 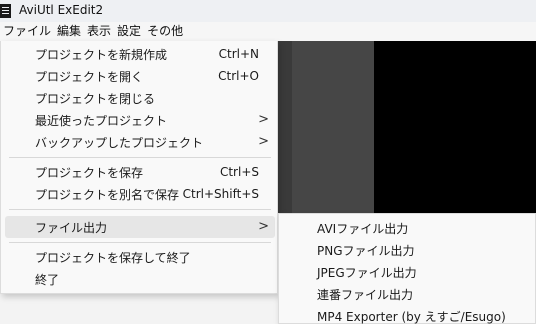 I want to click on menu-item-export-jpeg: JPEGファイル出力, so click(x=408, y=272).